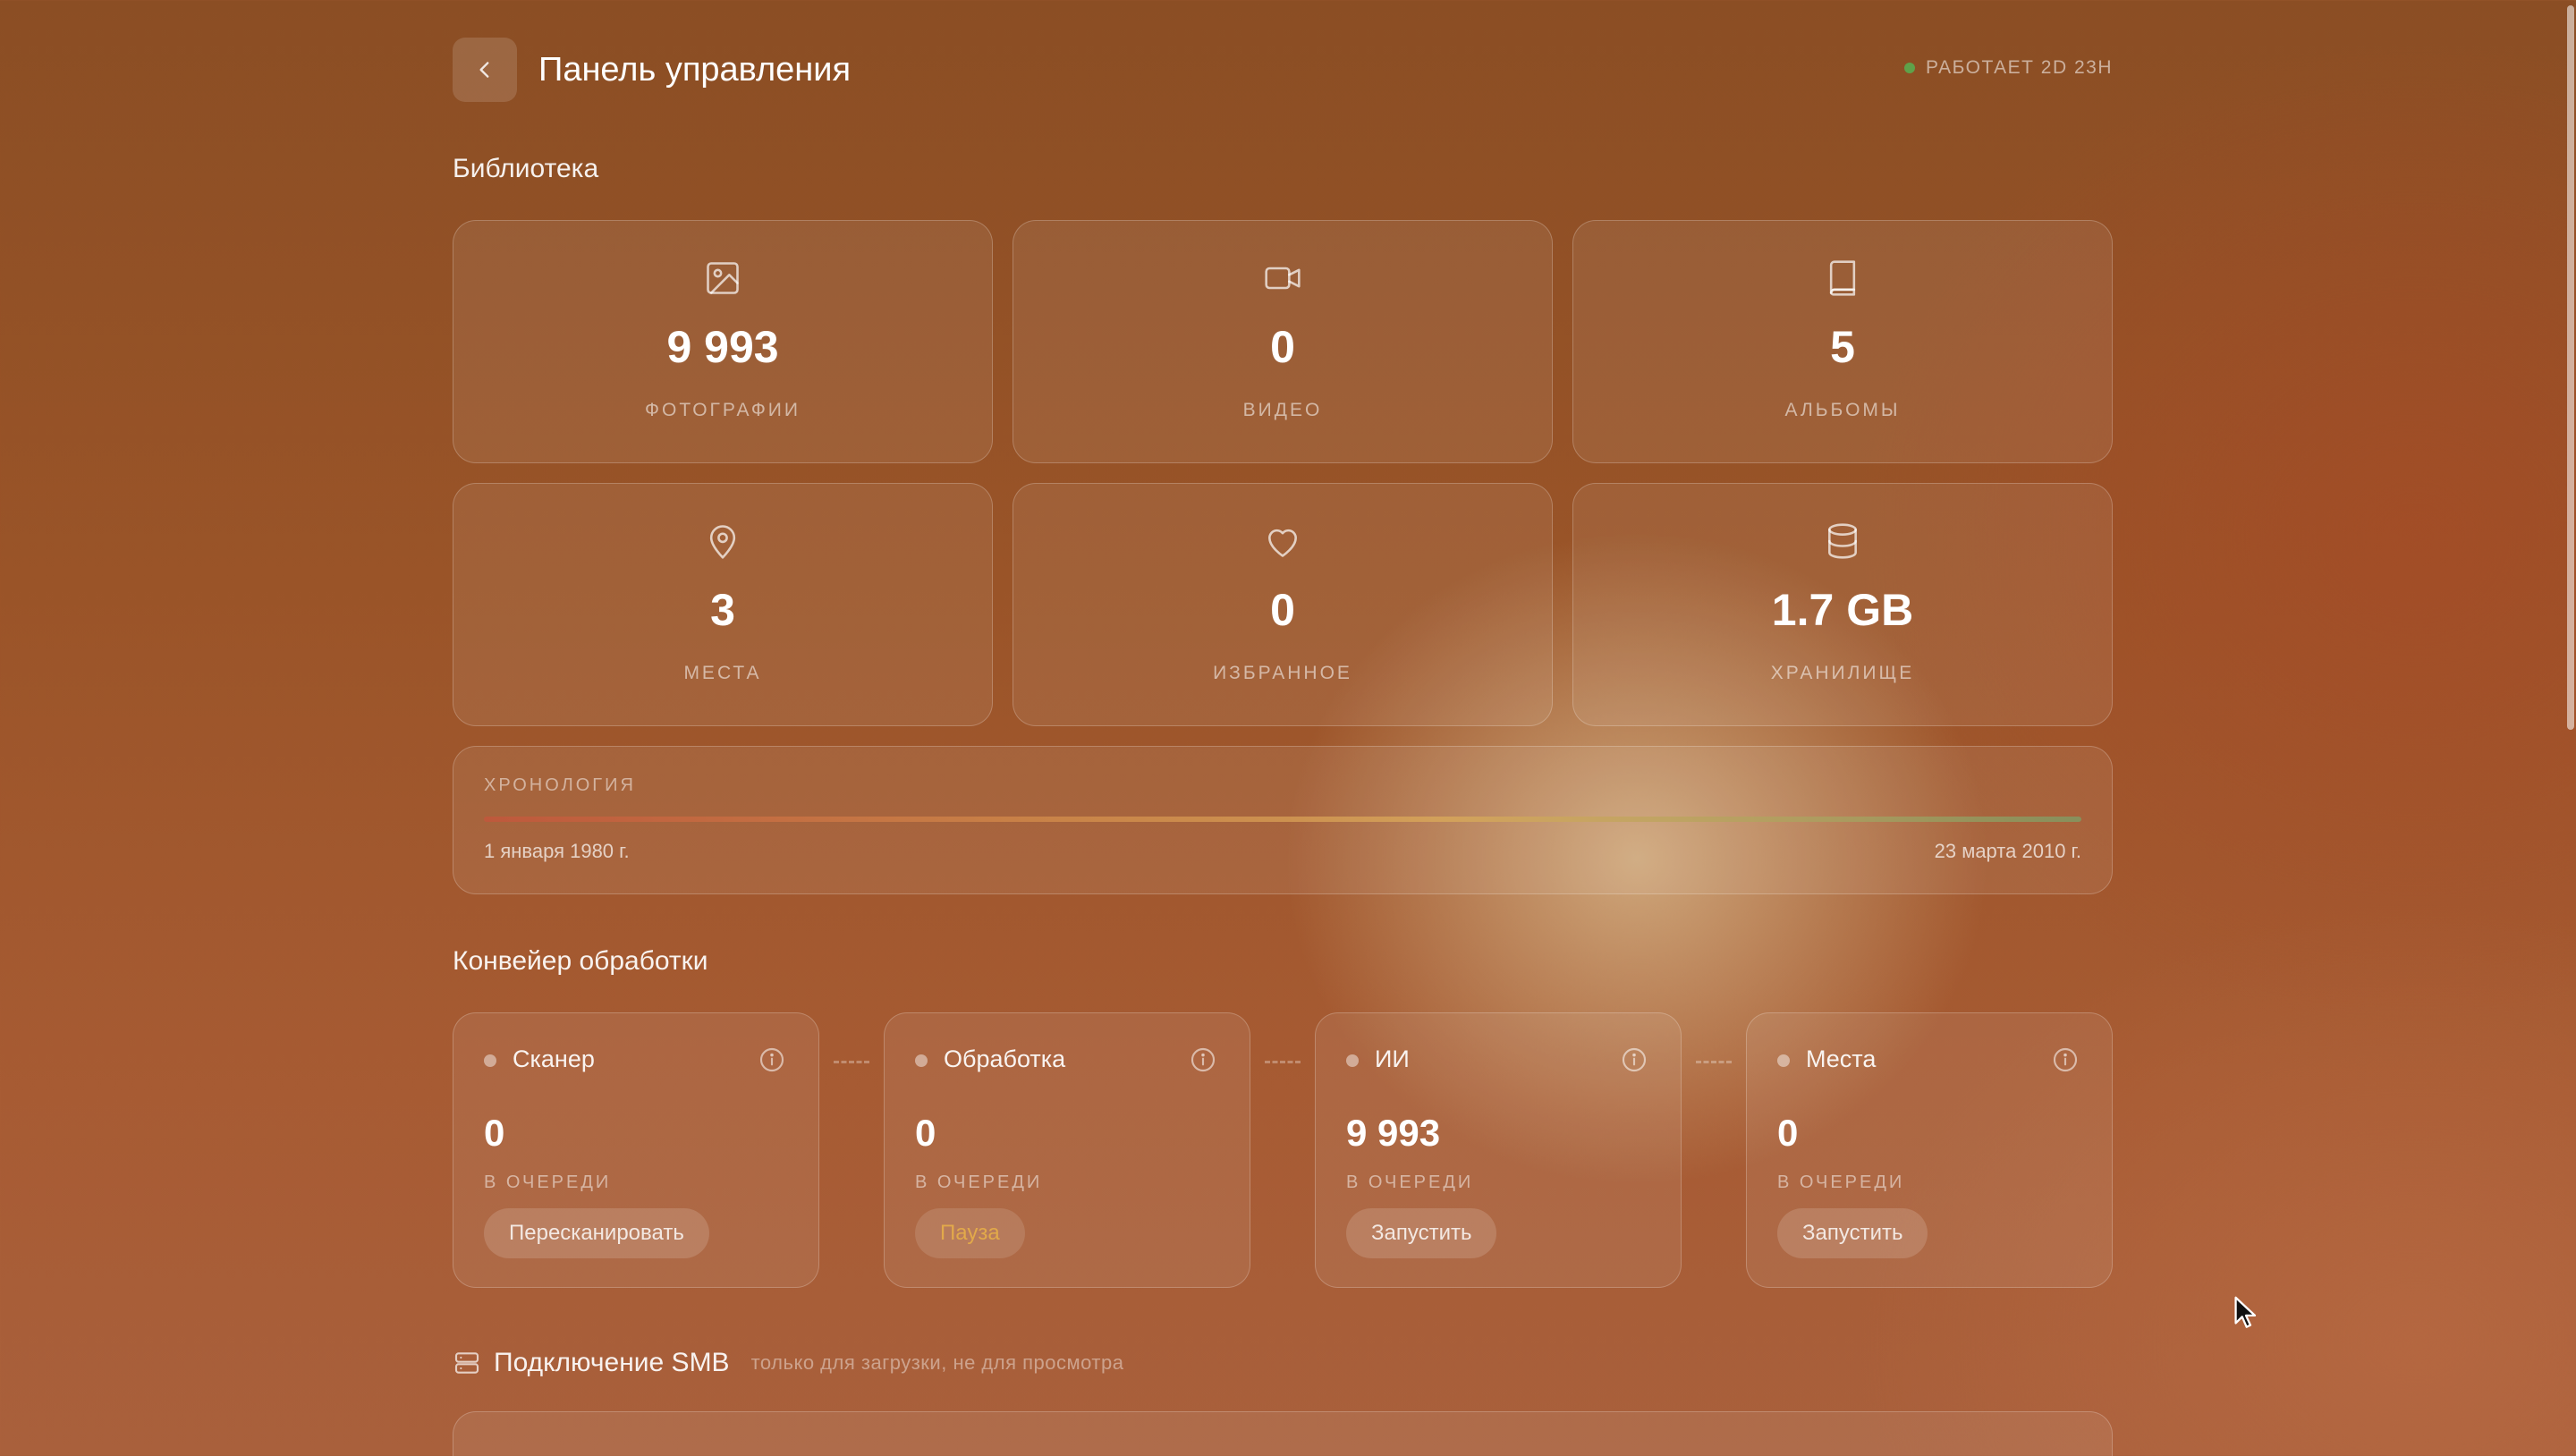 This screenshot has width=2576, height=1456. Describe the element at coordinates (695, 70) in the screenshot. I see `page-title: Панель управления` at that location.